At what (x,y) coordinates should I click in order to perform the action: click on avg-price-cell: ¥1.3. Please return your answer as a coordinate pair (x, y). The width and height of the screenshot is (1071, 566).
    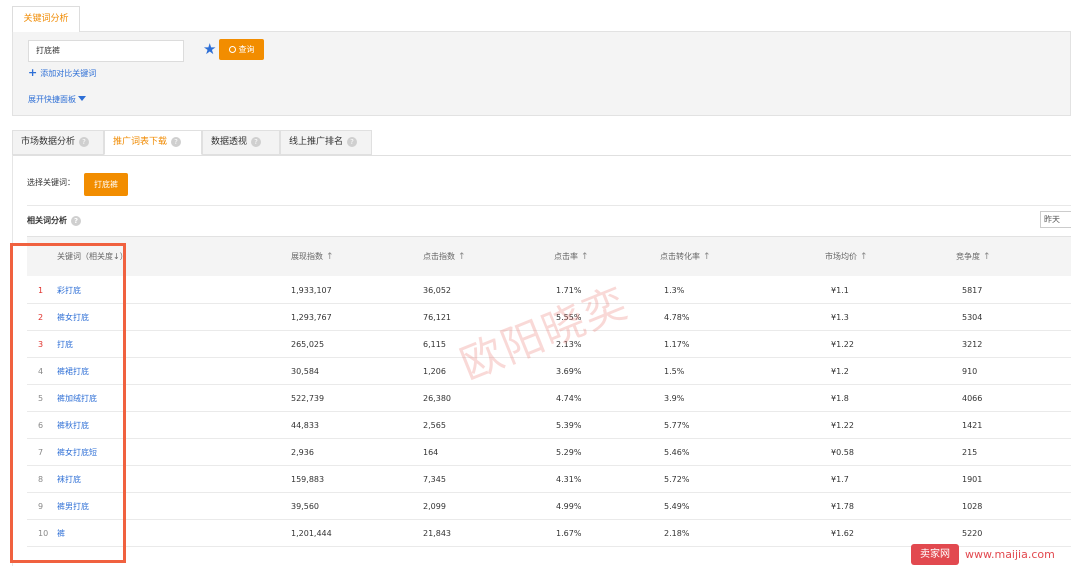
    Looking at the image, I should click on (840, 317).